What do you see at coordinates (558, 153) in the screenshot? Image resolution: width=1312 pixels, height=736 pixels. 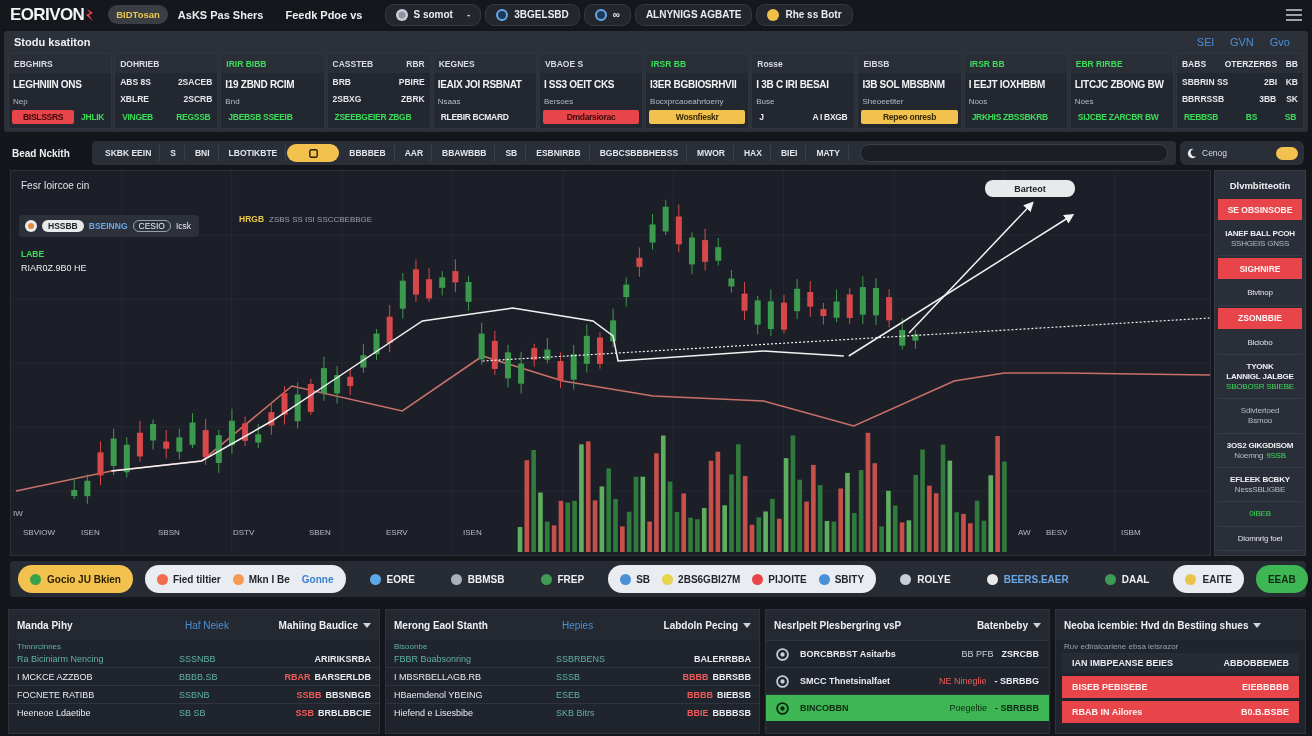 I see `toolbar-tab: ESBNIRBB` at bounding box center [558, 153].